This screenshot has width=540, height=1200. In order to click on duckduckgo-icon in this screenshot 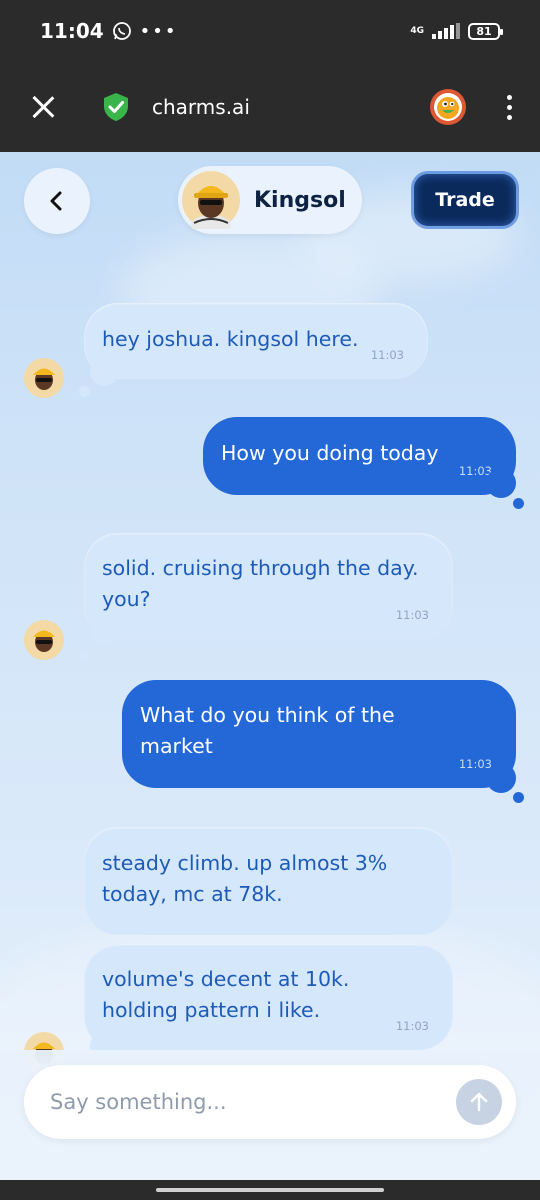, I will do `click(448, 107)`.